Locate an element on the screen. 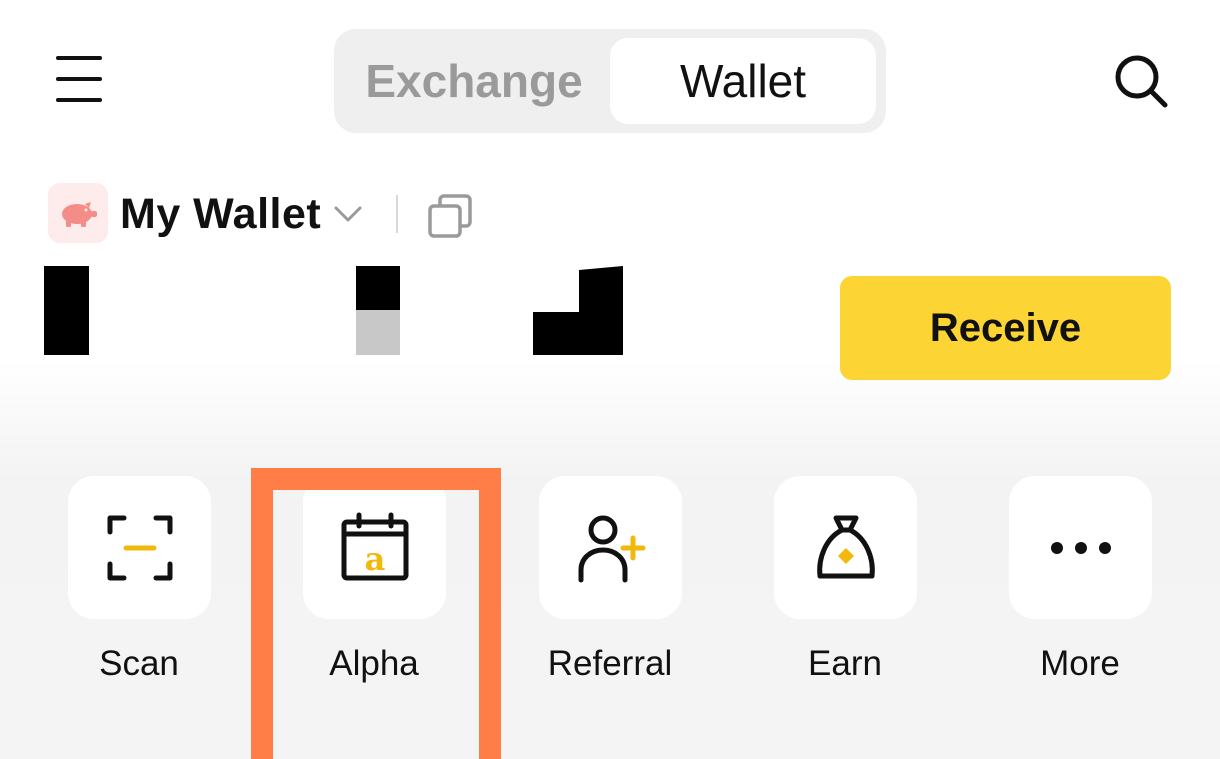 Image resolution: width=1220 pixels, height=759 pixels. alpha-button: a is located at coordinates (374, 547).